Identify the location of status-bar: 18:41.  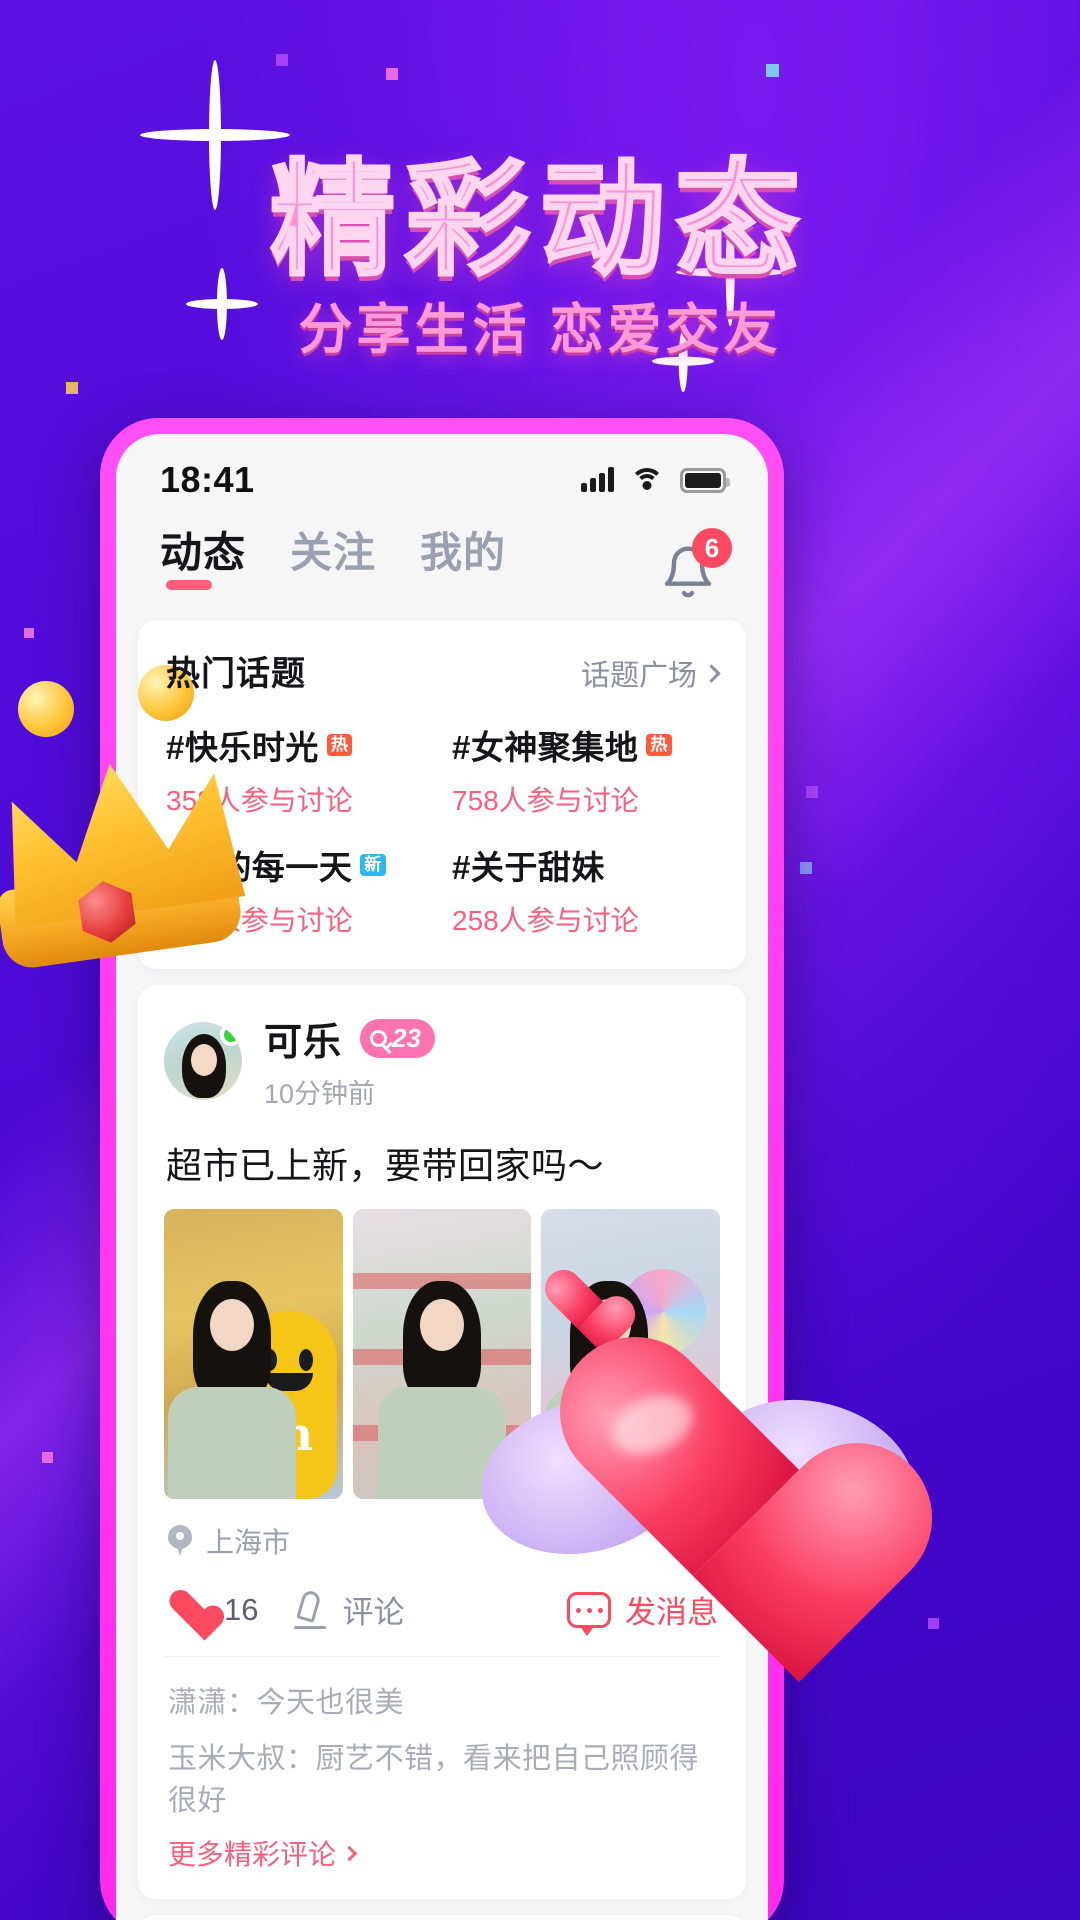
(442, 473).